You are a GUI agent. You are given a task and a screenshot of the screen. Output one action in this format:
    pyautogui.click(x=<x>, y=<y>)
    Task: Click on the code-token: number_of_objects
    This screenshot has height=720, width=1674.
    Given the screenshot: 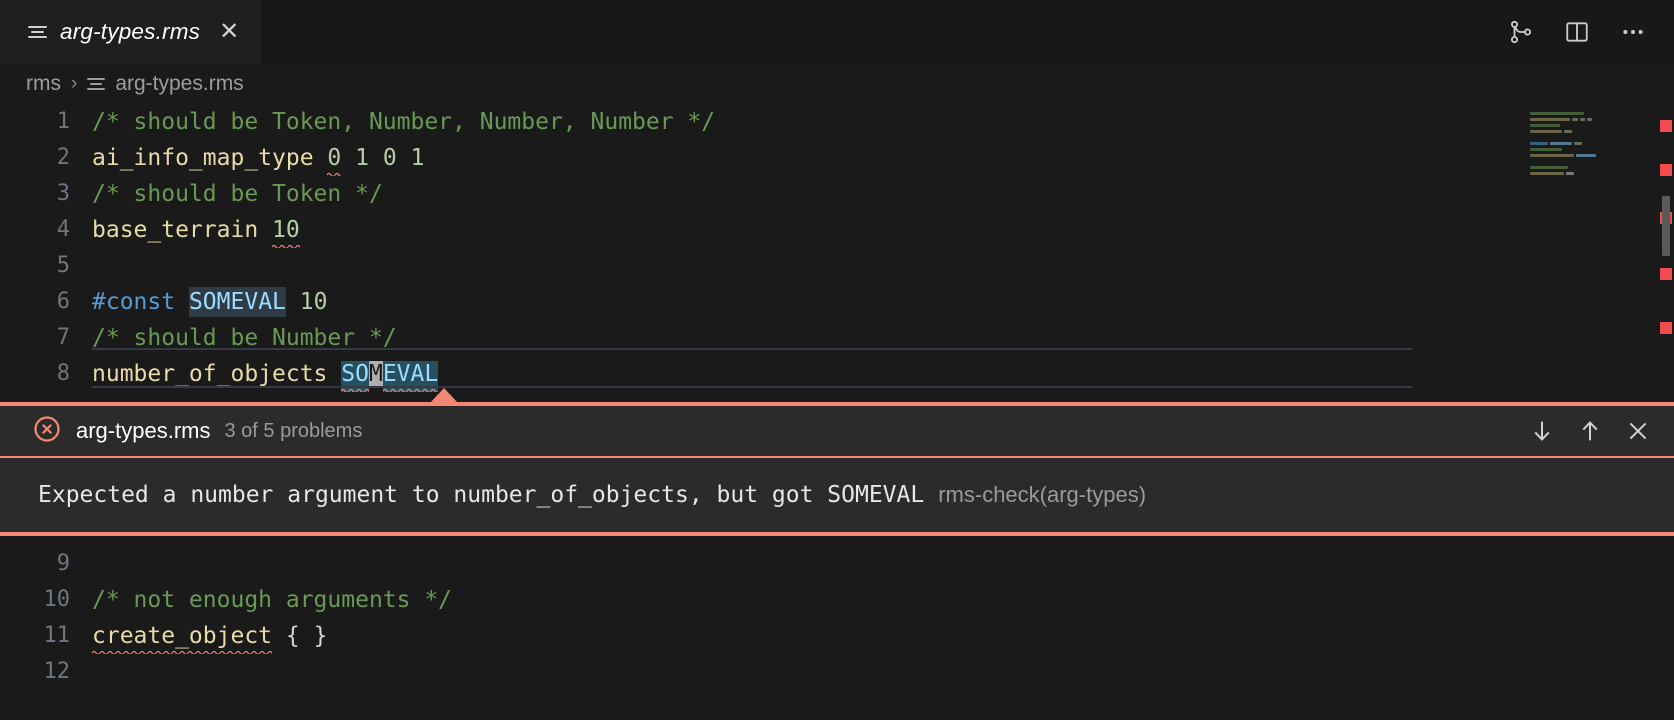 What is the action you would take?
    pyautogui.click(x=210, y=374)
    